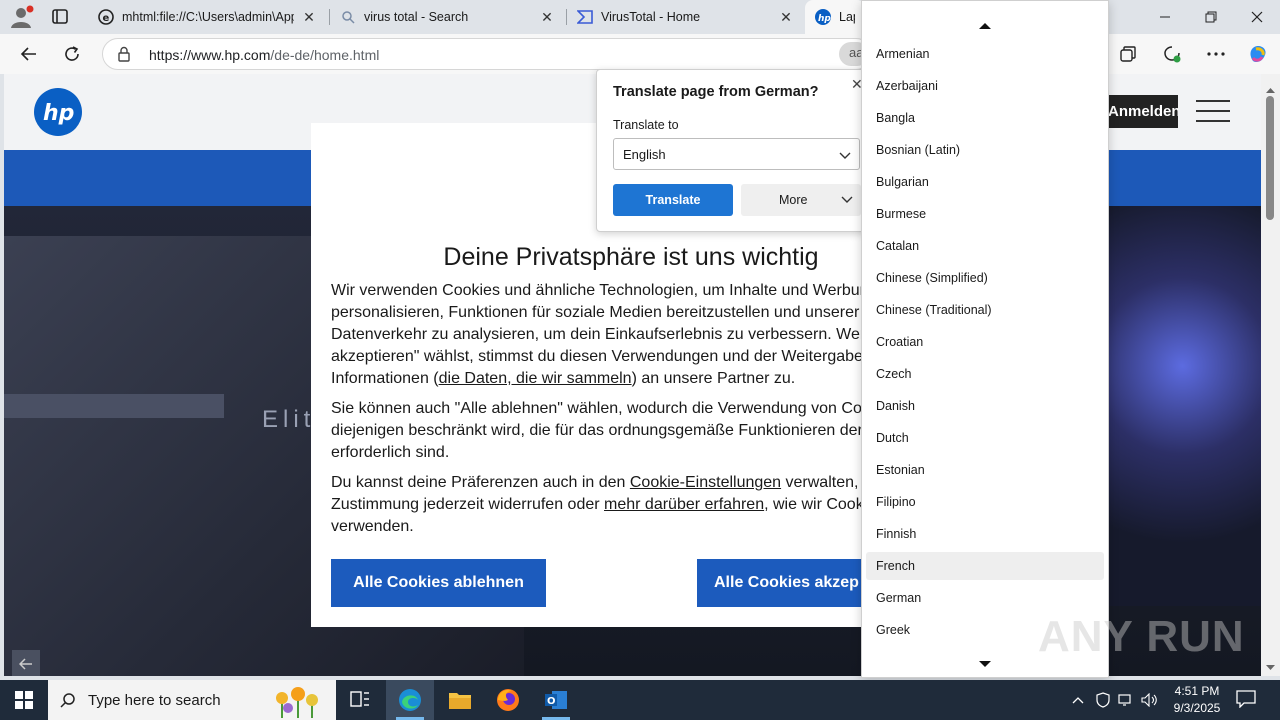 This screenshot has height=720, width=1280. Describe the element at coordinates (985, 26) in the screenshot. I see `scroll-up-icon` at that location.